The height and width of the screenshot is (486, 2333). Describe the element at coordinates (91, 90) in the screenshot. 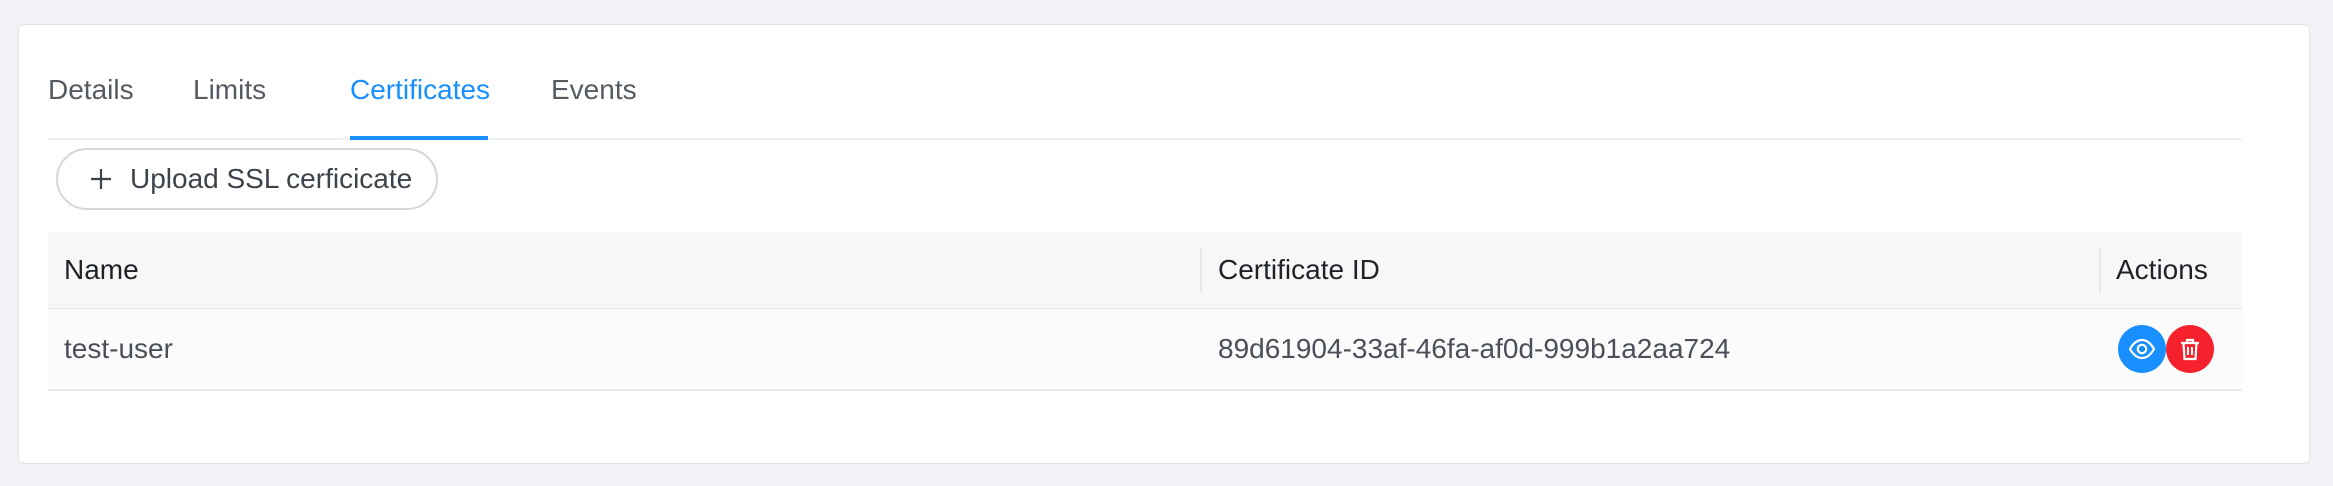

I see `tab-details: Details` at that location.